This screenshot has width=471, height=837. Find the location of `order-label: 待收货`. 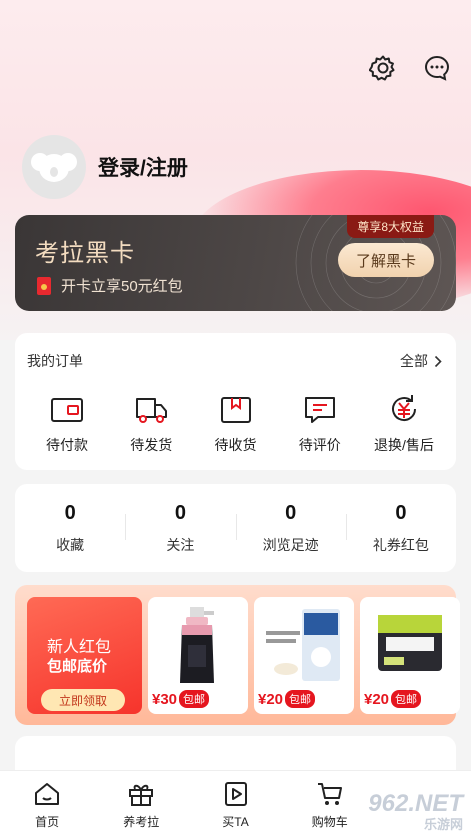

order-label: 待收货 is located at coordinates (235, 445).